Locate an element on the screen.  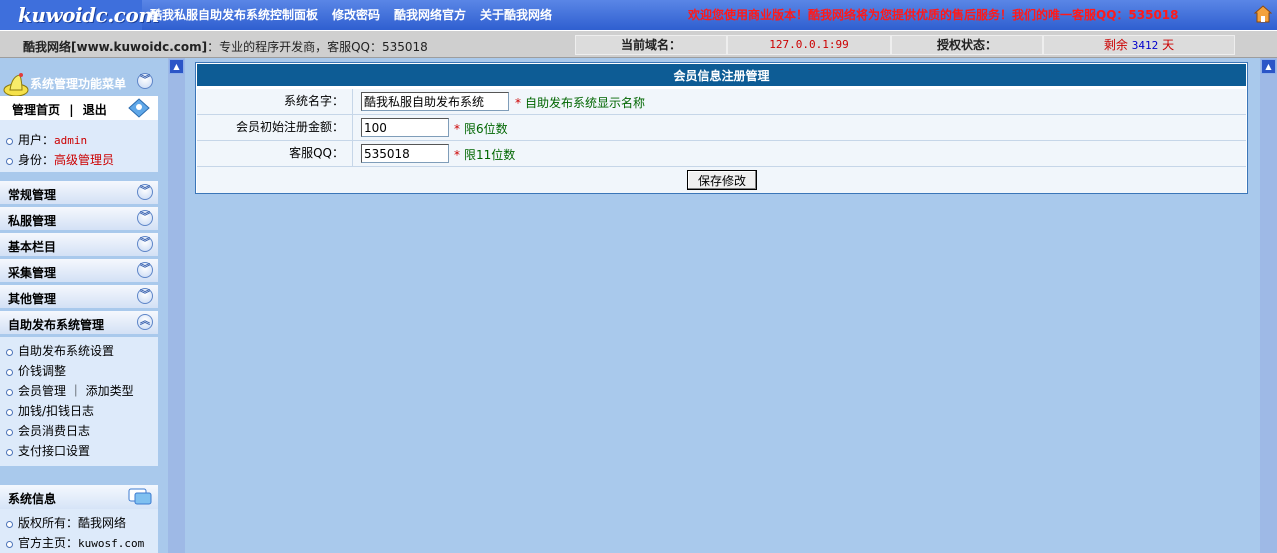
logo: kuwoidc.com is located at coordinates (79, 15).